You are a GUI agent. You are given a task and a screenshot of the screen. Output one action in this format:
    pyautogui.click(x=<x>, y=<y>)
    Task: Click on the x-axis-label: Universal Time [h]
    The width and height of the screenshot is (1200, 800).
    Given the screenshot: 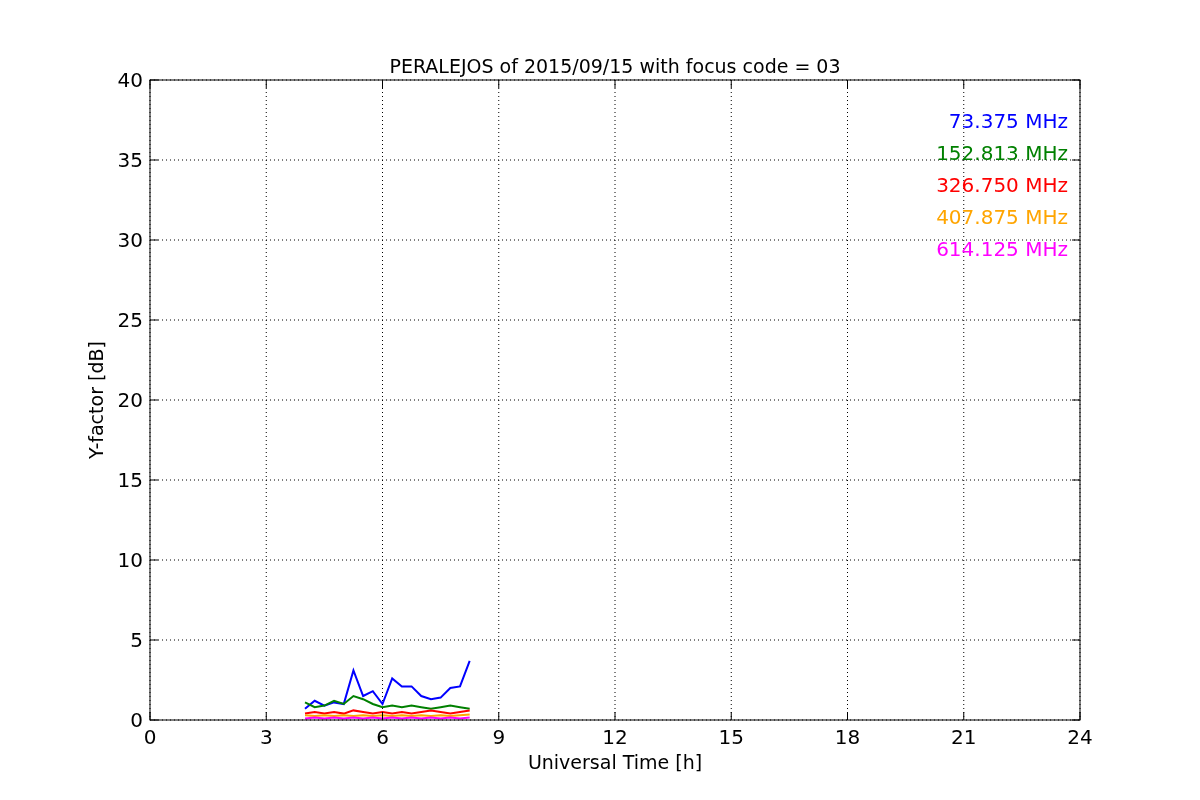 What is the action you would take?
    pyautogui.click(x=615, y=762)
    